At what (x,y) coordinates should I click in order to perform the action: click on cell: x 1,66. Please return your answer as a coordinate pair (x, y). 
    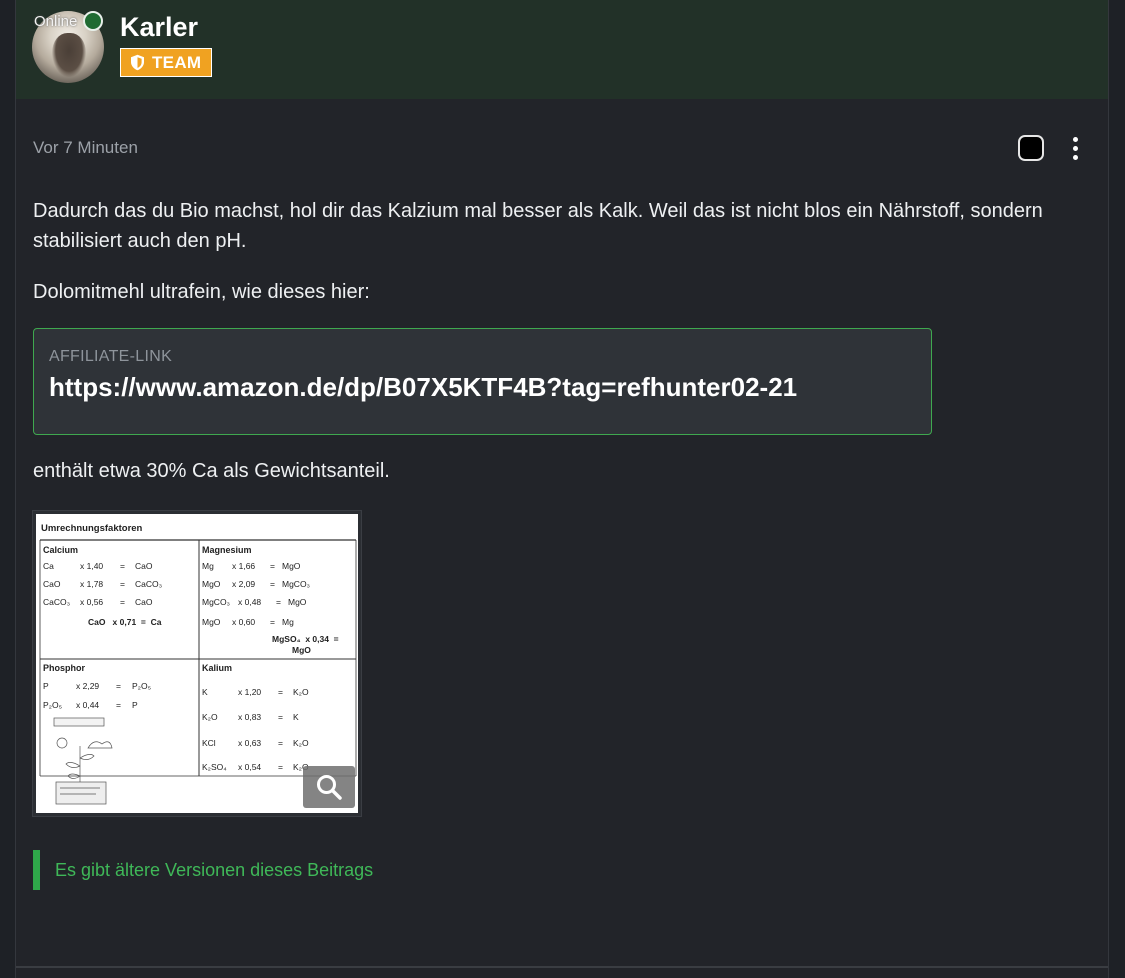
    Looking at the image, I should click on (243, 566).